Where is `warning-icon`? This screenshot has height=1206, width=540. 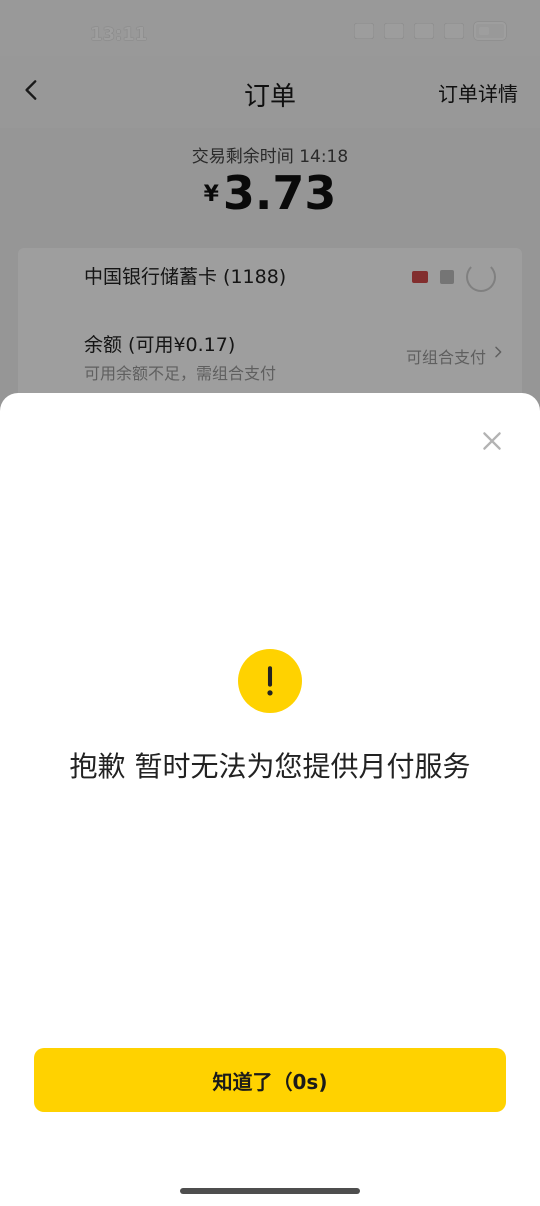 warning-icon is located at coordinates (270, 681).